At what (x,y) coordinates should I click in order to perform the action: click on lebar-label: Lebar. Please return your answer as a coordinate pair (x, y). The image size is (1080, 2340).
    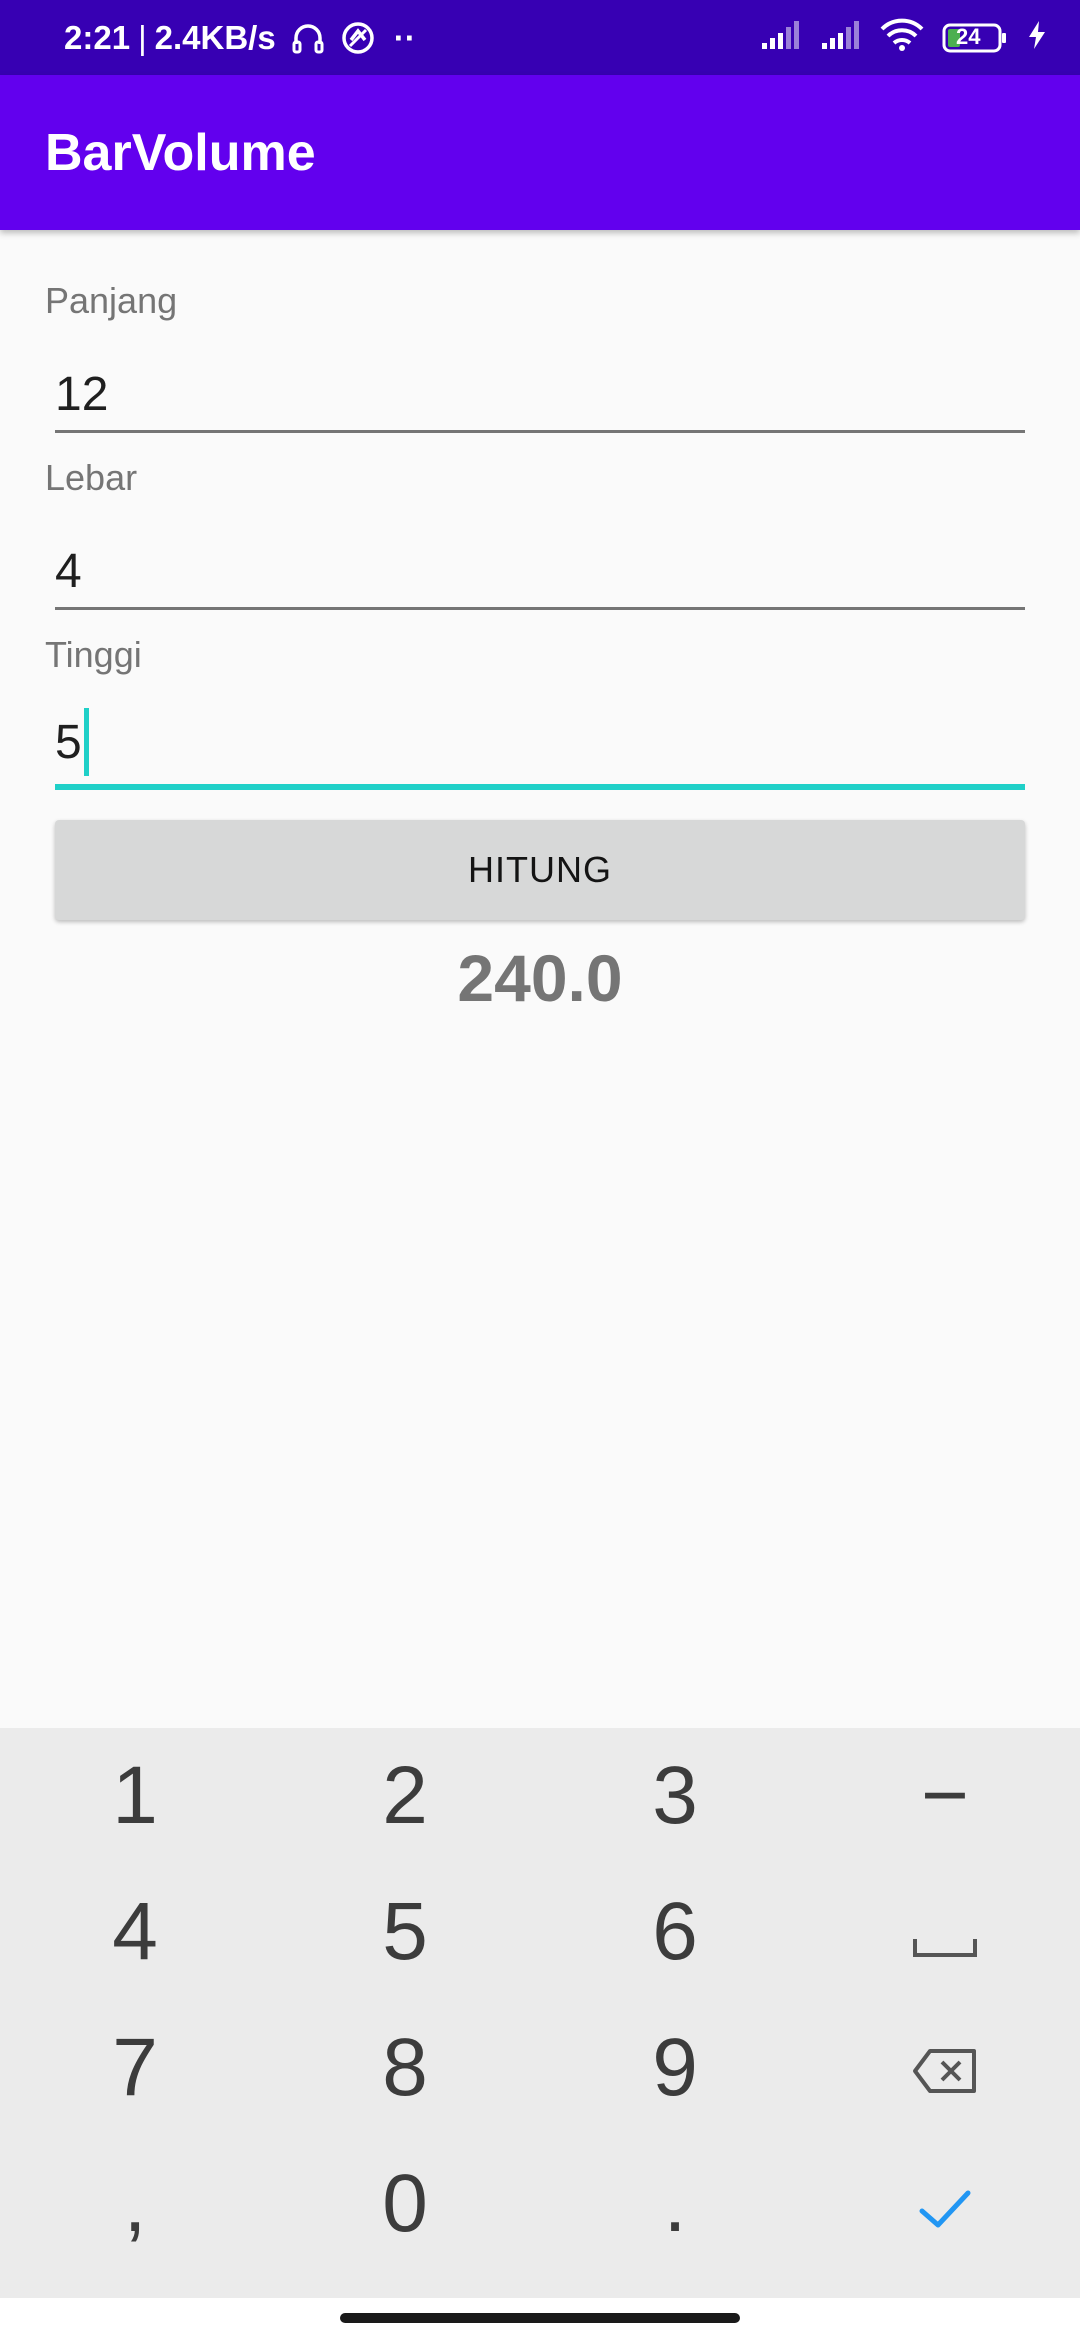
    Looking at the image, I should click on (91, 477).